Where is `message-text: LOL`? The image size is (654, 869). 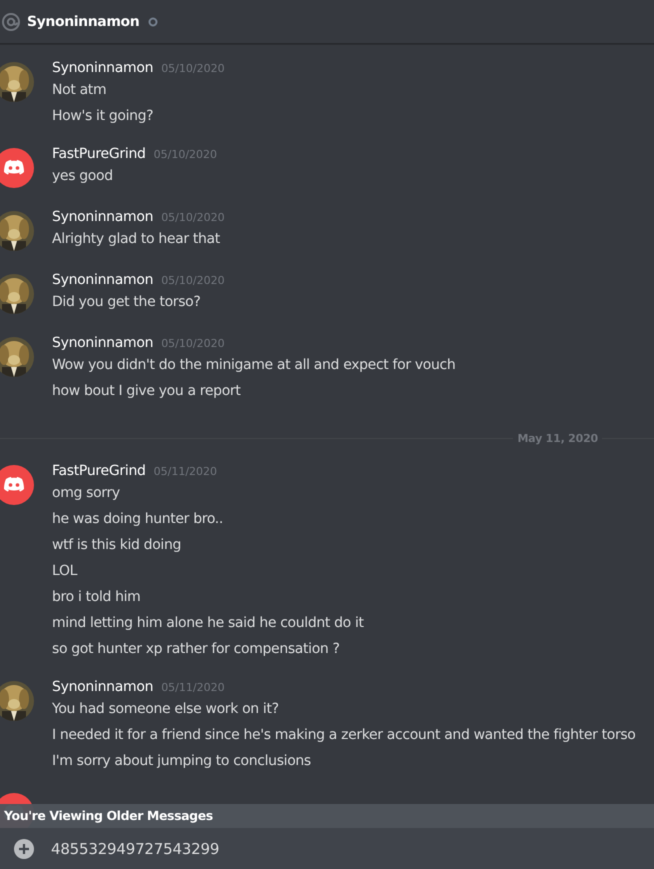
message-text: LOL is located at coordinates (65, 571).